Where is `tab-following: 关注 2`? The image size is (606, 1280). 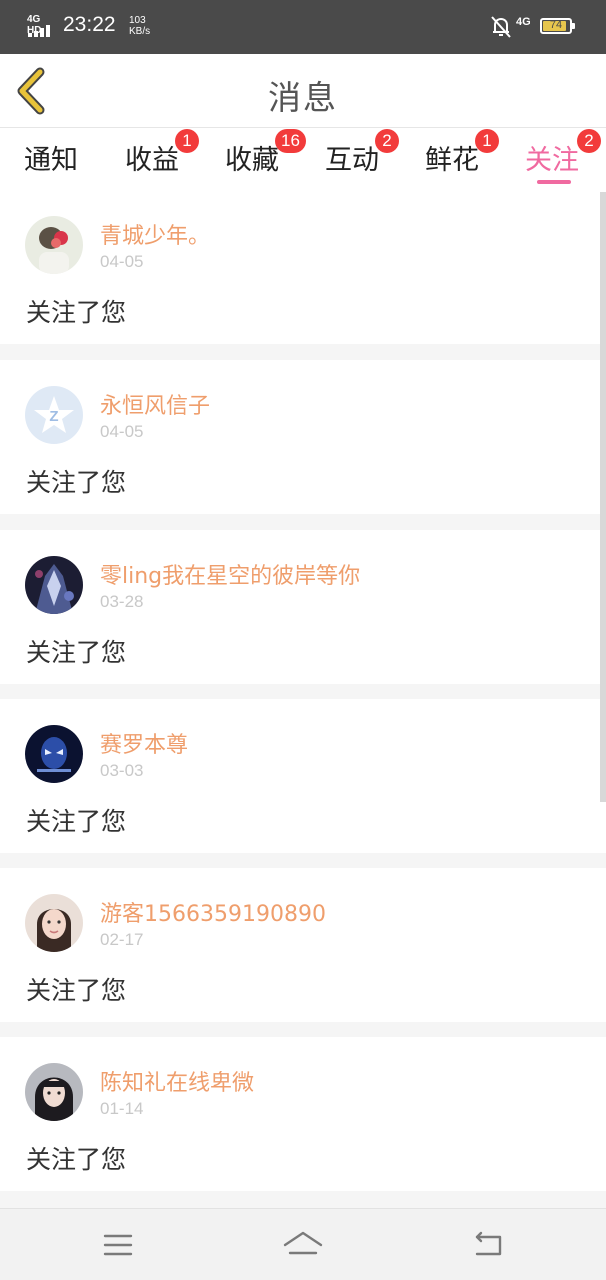
tab-following: 关注 2 is located at coordinates (563, 157).